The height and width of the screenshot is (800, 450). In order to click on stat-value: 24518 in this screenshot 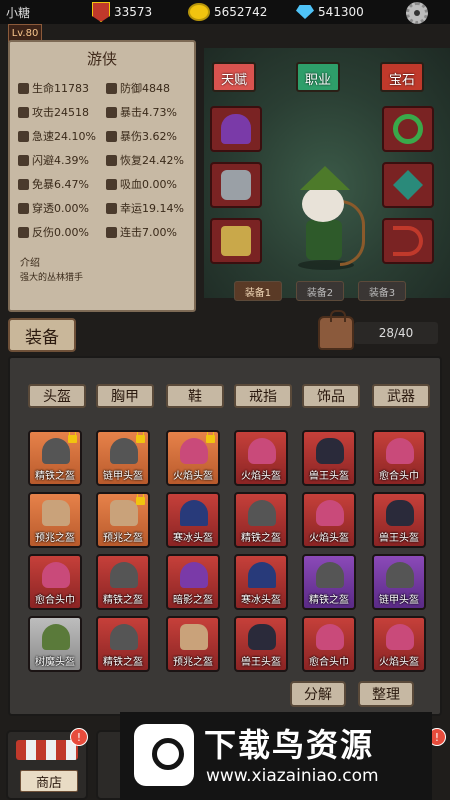, I will do `click(71, 112)`.